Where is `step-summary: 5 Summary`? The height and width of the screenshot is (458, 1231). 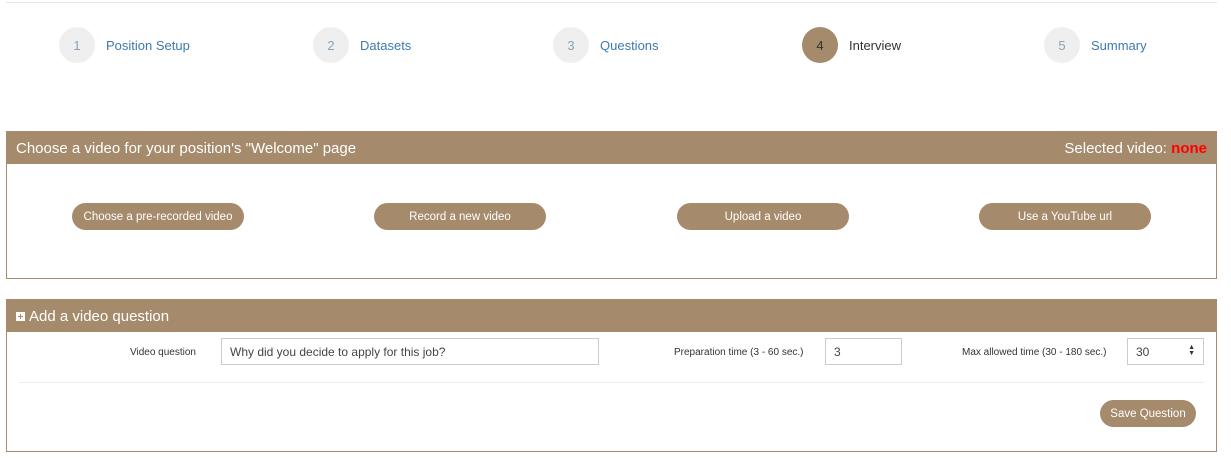 step-summary: 5 Summary is located at coordinates (1095, 45).